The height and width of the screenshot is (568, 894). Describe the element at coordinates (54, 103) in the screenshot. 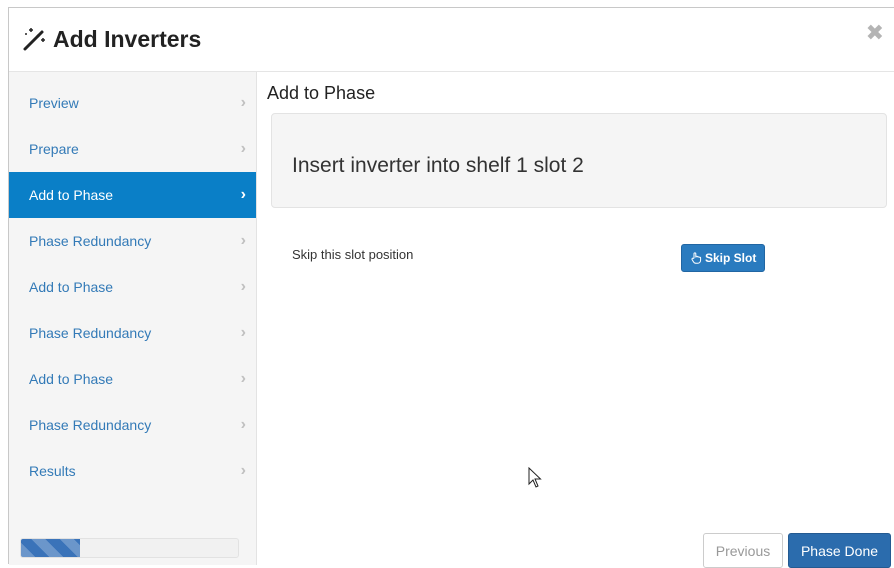

I see `sidebar-item-label: Preview` at that location.